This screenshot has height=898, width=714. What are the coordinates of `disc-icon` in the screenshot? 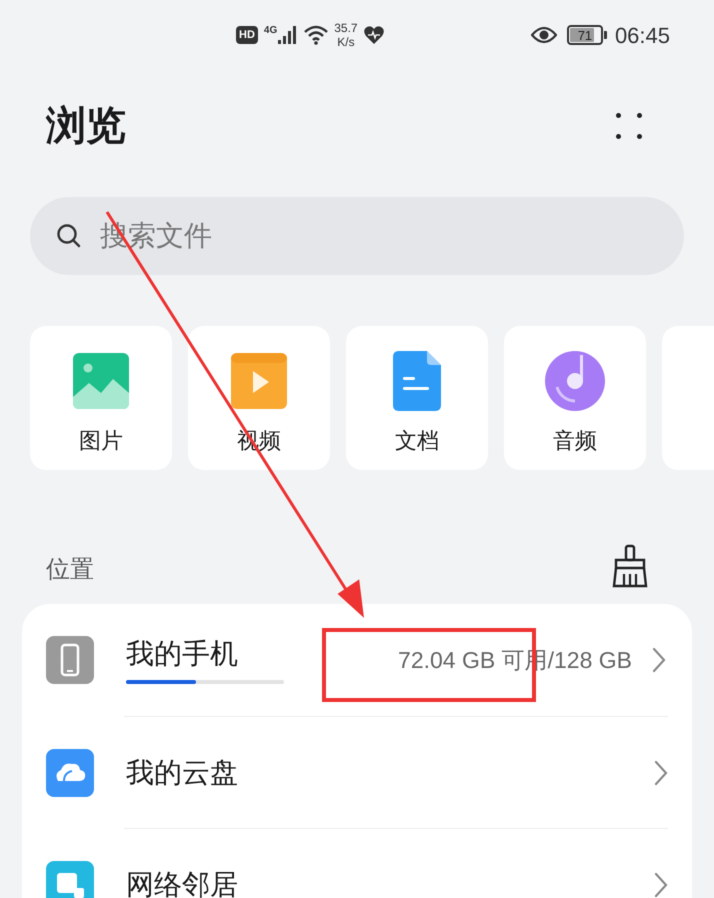 It's located at (575, 381).